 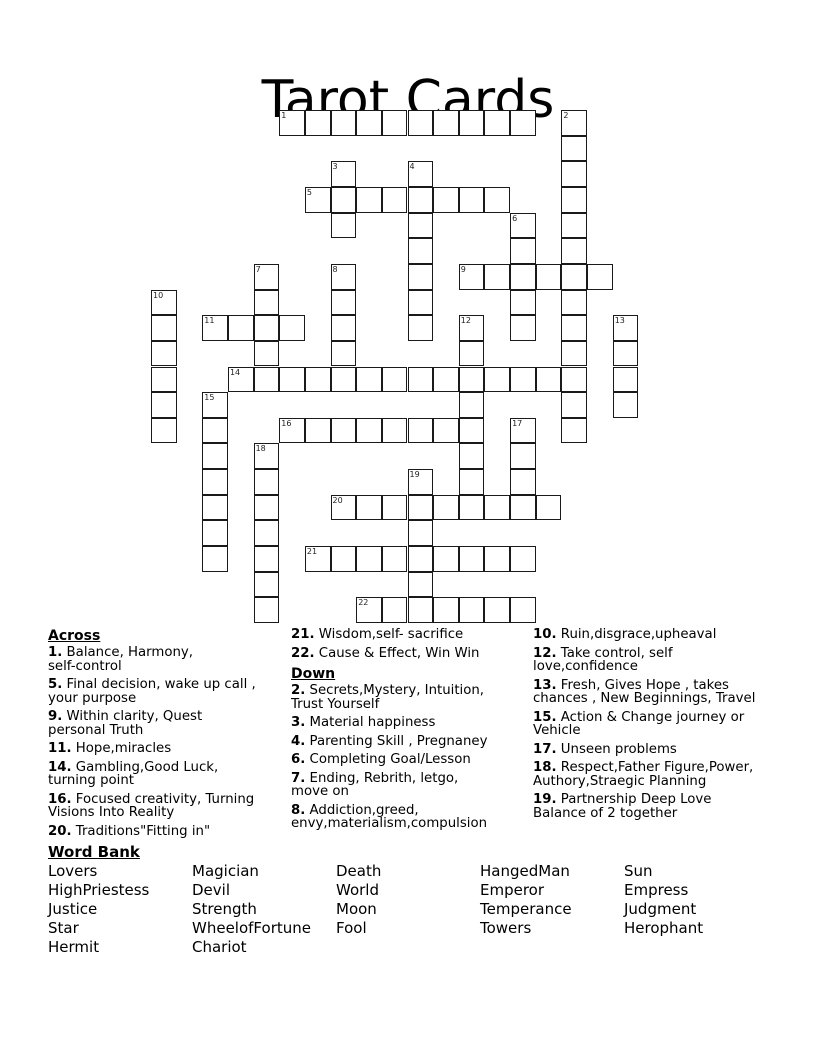 What do you see at coordinates (343, 507) in the screenshot?
I see `grid-cell: 20` at bounding box center [343, 507].